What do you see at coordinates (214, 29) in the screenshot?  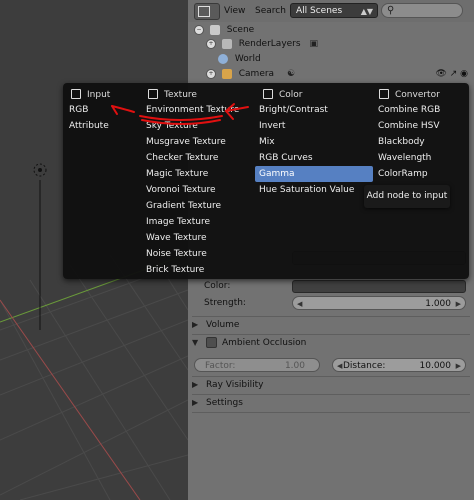 I see `scene-icon` at bounding box center [214, 29].